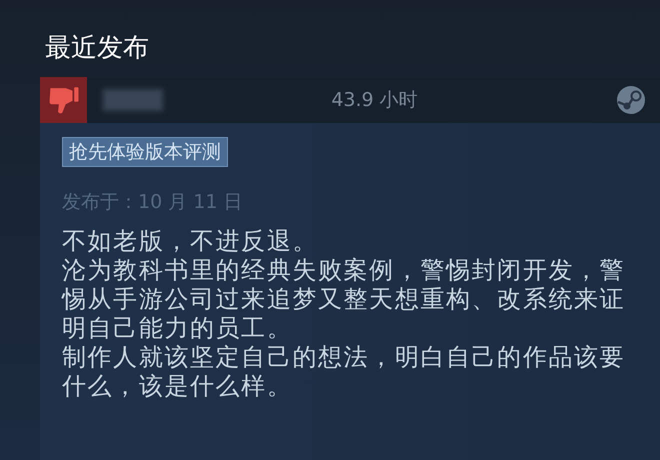  Describe the element at coordinates (97, 48) in the screenshot. I see `section-title: 最近发布` at that location.